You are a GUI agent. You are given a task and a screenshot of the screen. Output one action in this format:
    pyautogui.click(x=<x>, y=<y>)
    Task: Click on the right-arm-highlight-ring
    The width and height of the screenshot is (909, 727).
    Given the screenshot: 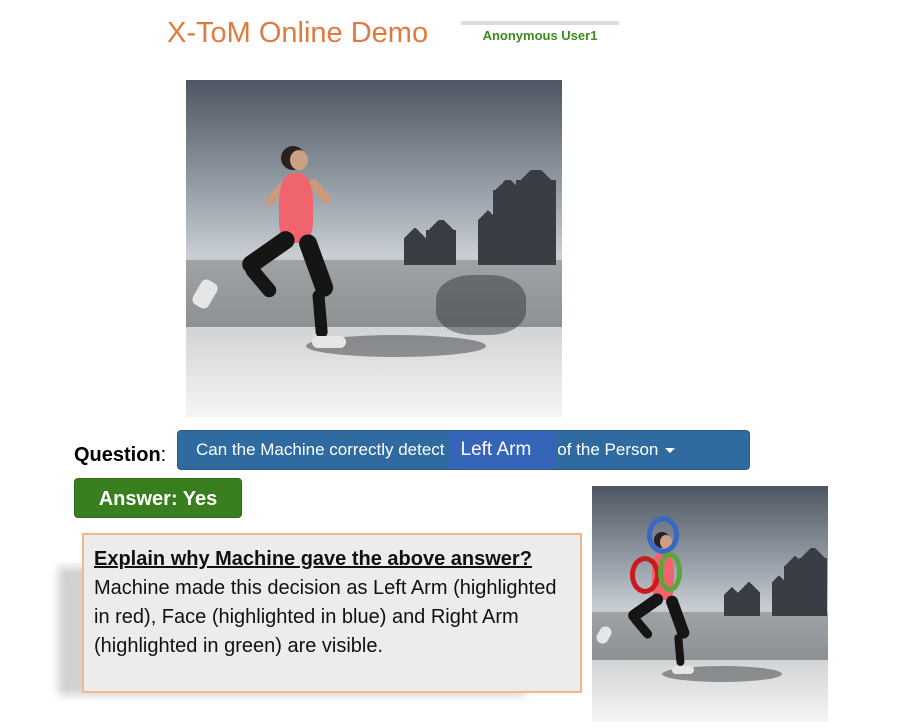 What is the action you would take?
    pyautogui.click(x=670, y=572)
    